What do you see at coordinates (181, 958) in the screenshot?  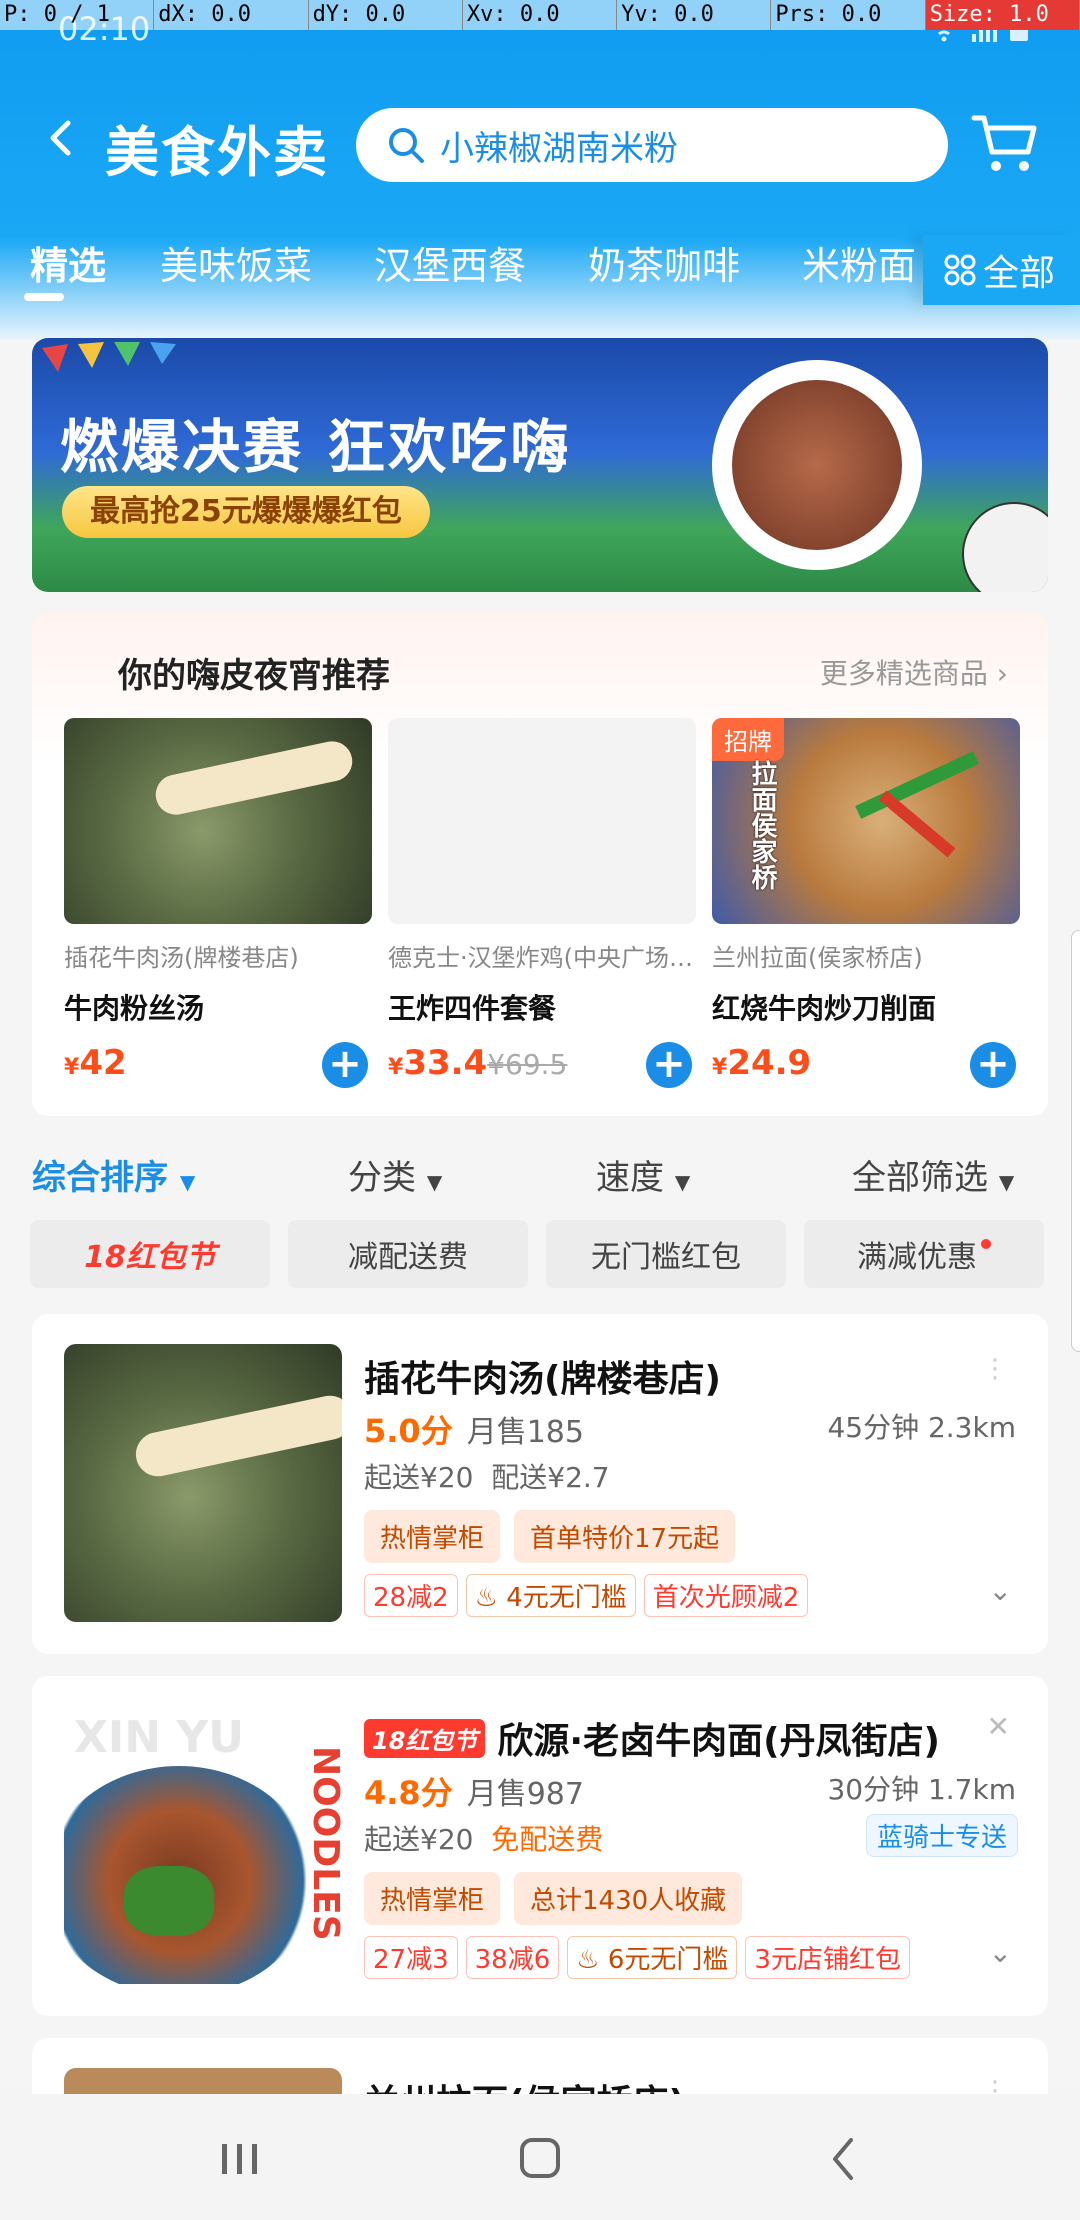 I see `recommend-shop: 插花牛肉汤(牌楼巷店)` at bounding box center [181, 958].